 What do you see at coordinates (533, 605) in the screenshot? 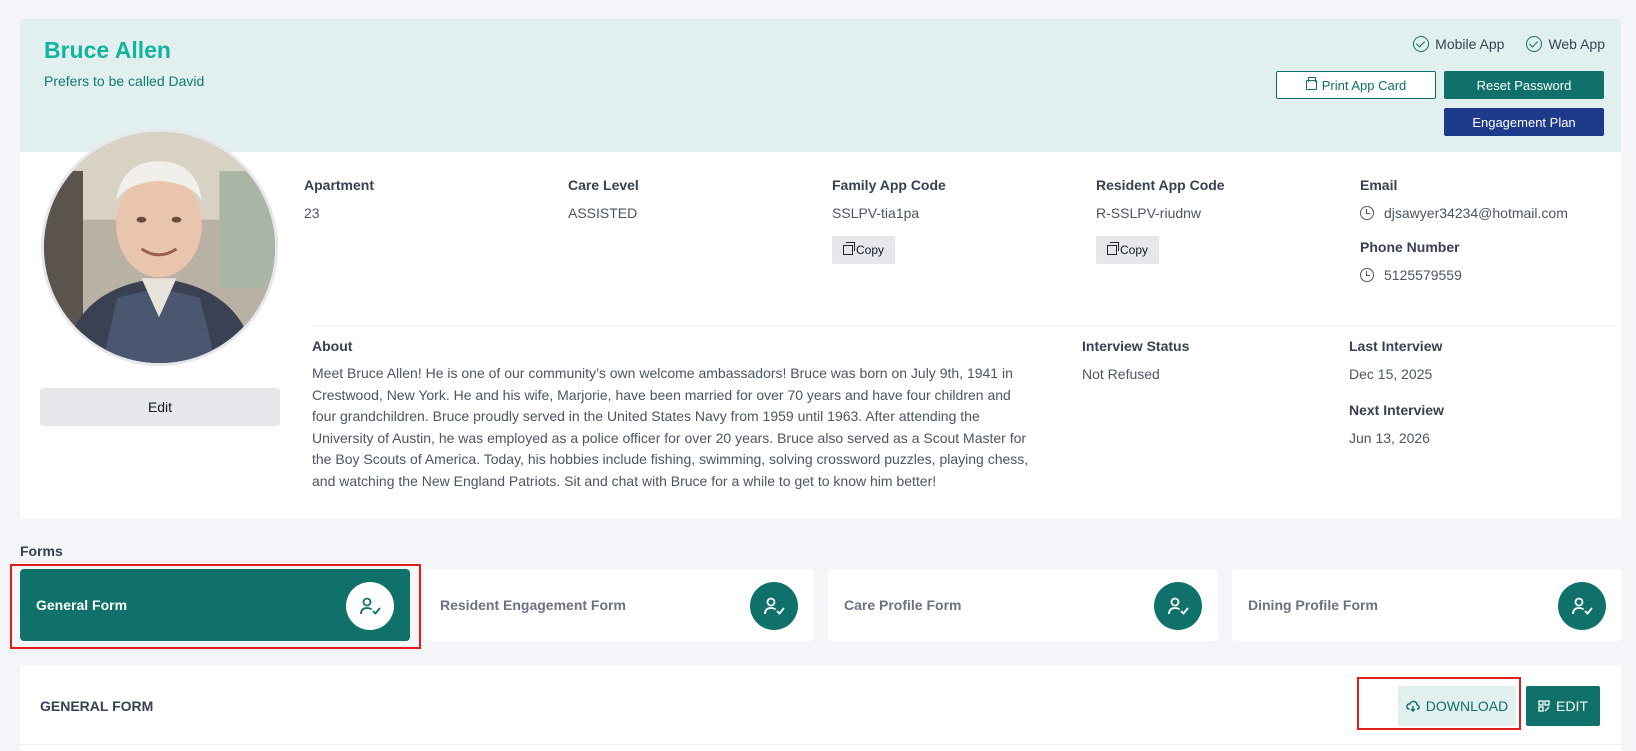
I see `tab-label: Resident Engagement Form` at bounding box center [533, 605].